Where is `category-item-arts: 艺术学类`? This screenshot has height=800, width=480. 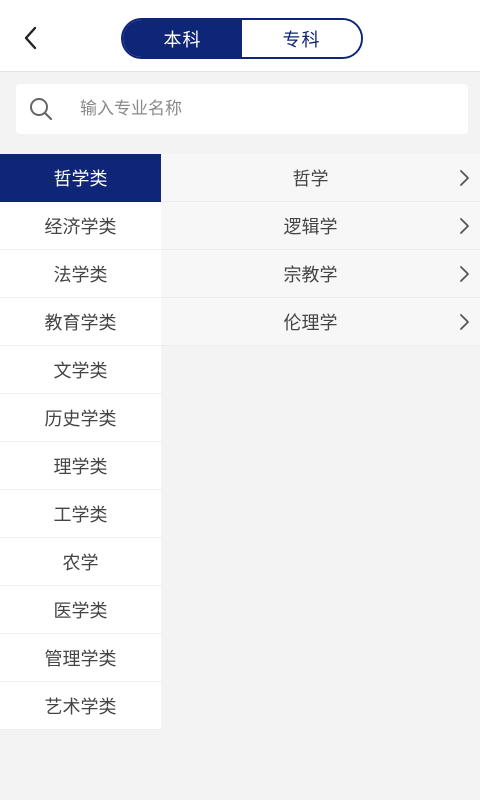
category-item-arts: 艺术学类 is located at coordinates (80, 706).